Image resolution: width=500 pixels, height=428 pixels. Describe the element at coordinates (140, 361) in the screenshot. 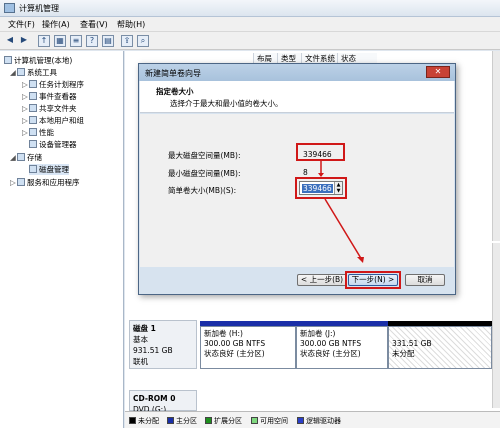

I see `disk-status: 联机` at that location.